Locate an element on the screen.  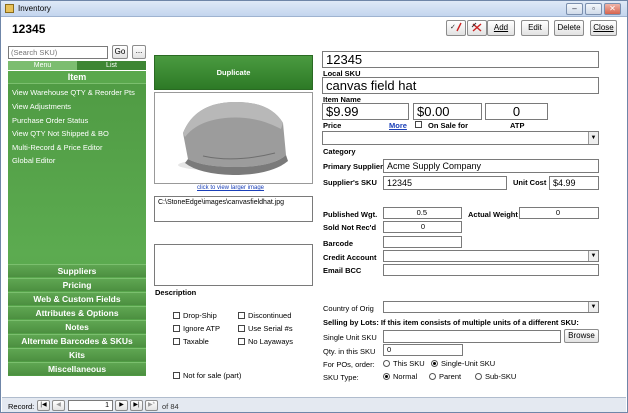
product-image is located at coordinates (233, 138).